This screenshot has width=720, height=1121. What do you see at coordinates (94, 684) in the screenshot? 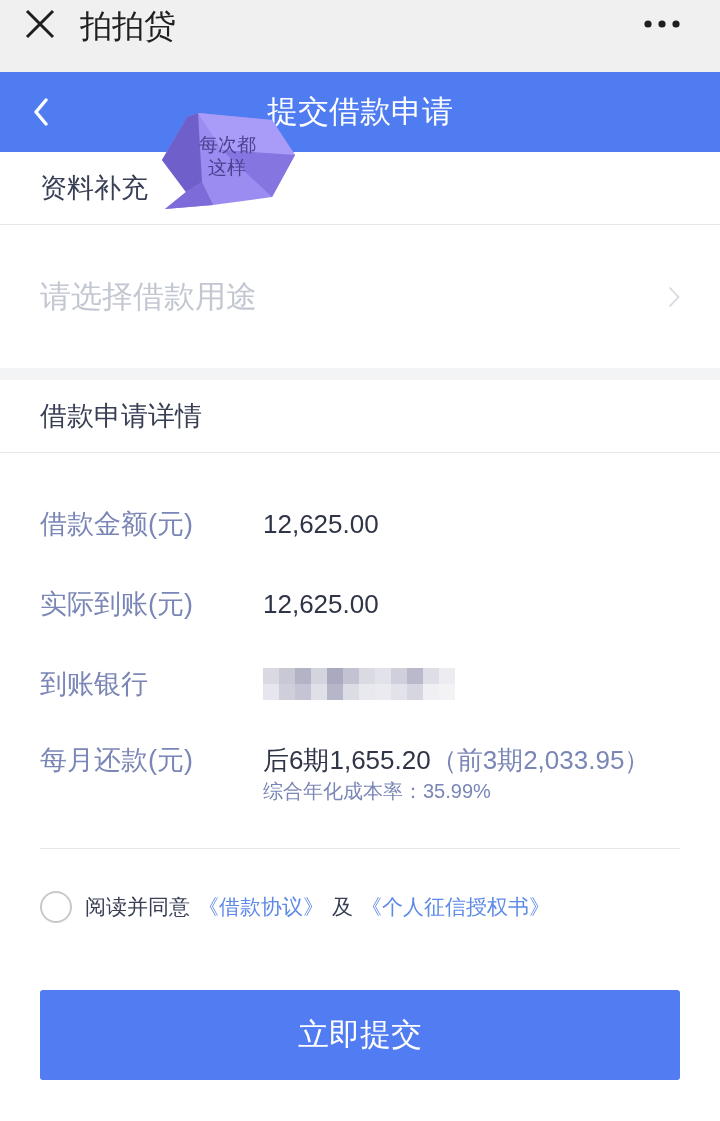
I see `field-label: 到账银行` at bounding box center [94, 684].